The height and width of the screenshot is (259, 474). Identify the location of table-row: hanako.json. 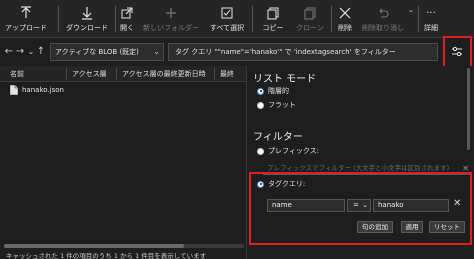
(123, 90).